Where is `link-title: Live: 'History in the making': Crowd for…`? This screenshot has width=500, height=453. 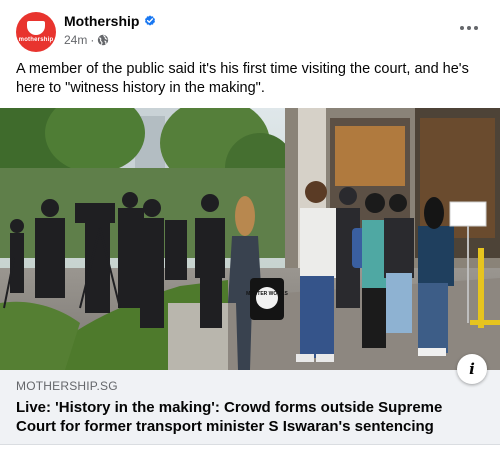 link-title: Live: 'History in the making': Crowd for… is located at coordinates (236, 417).